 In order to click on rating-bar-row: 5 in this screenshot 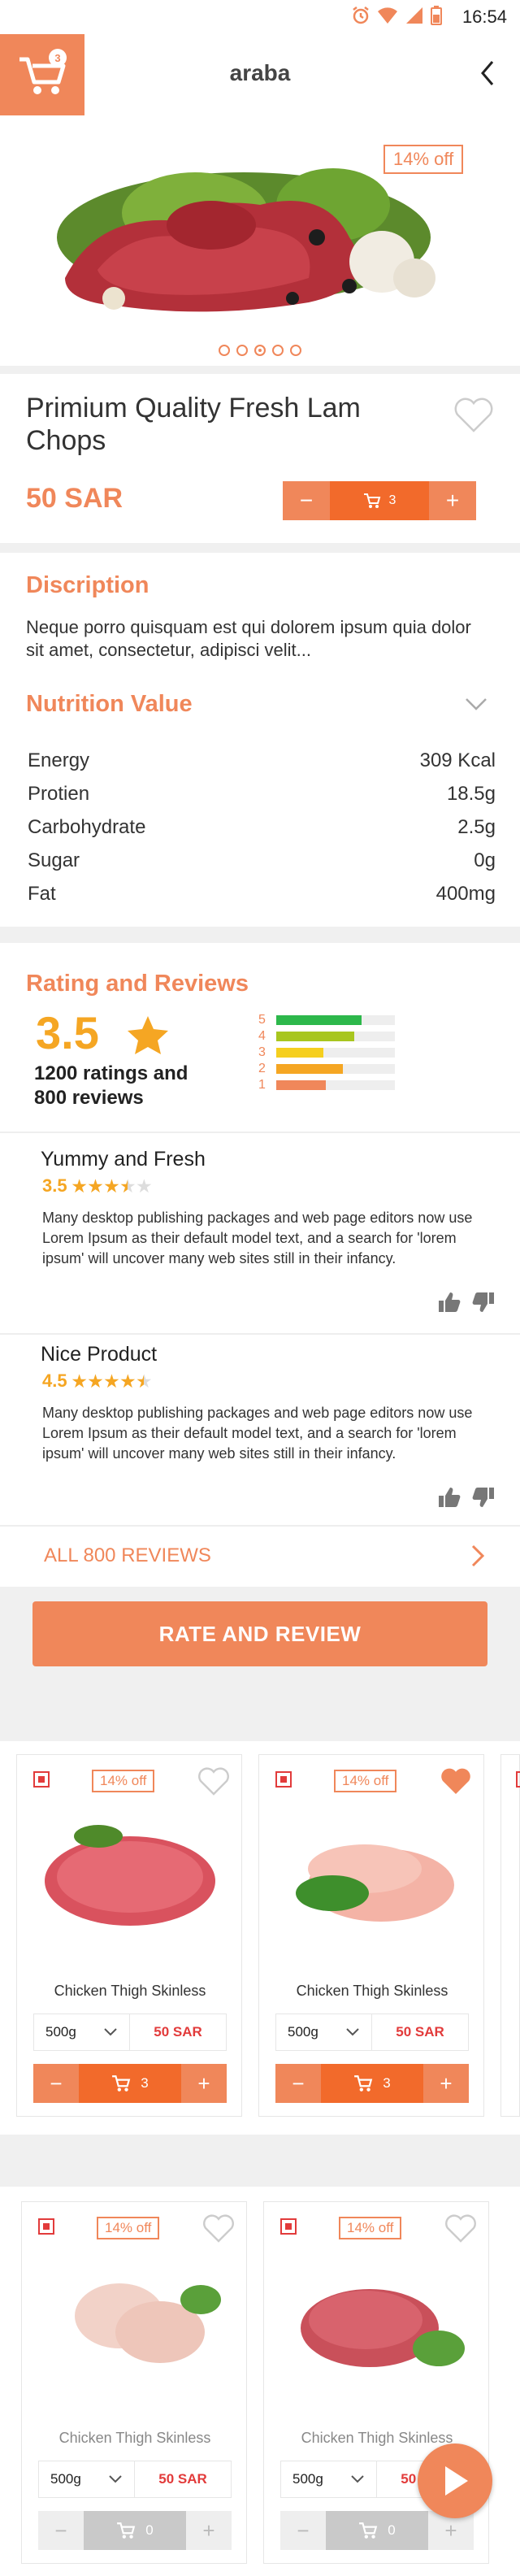, I will do `click(326, 1020)`.